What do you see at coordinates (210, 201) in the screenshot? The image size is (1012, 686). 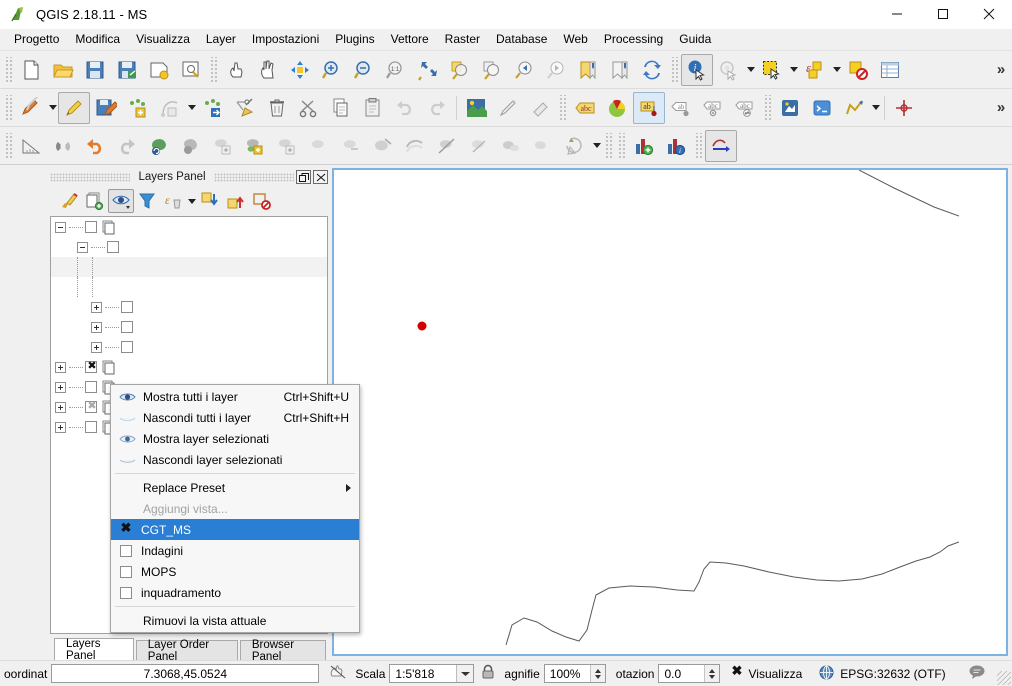 I see `expand-all-icon` at bounding box center [210, 201].